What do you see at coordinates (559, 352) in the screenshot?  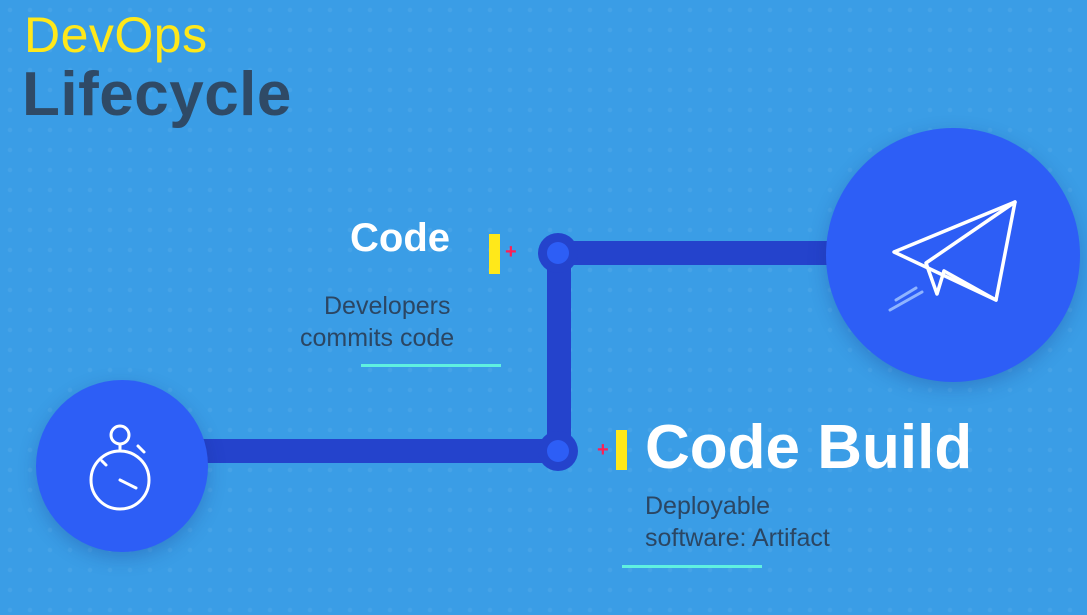 I see `connector-vertical` at bounding box center [559, 352].